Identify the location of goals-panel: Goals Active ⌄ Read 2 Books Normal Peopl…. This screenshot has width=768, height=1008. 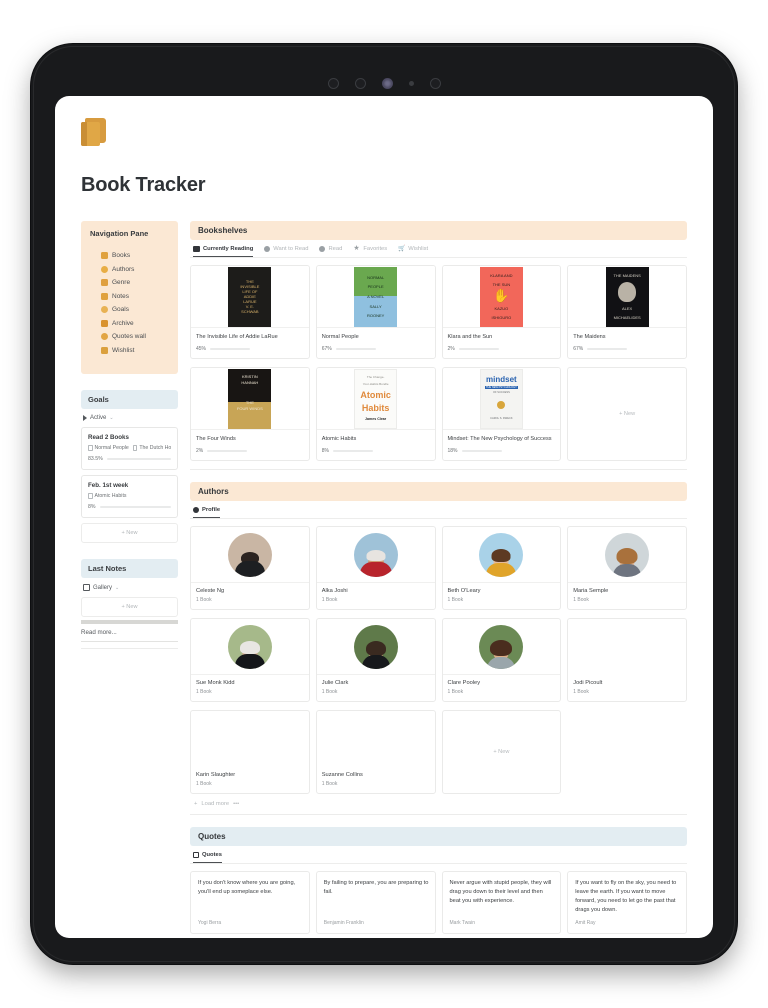
(129, 466).